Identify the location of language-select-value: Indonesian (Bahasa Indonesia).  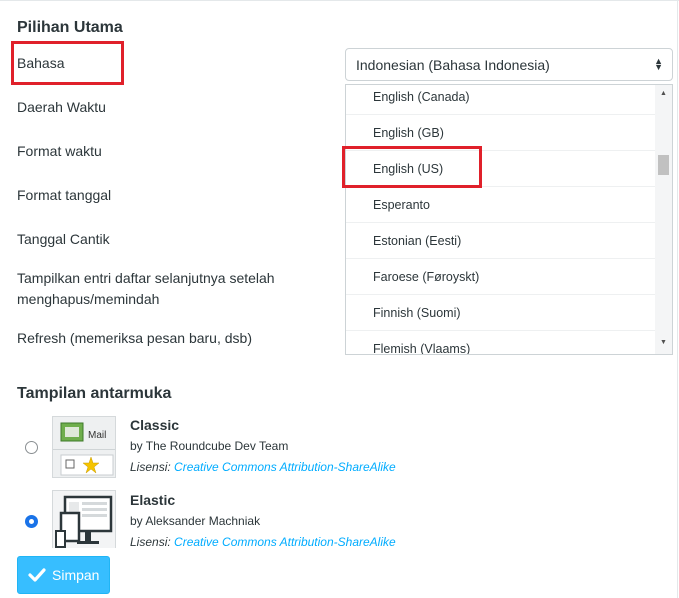
(453, 65).